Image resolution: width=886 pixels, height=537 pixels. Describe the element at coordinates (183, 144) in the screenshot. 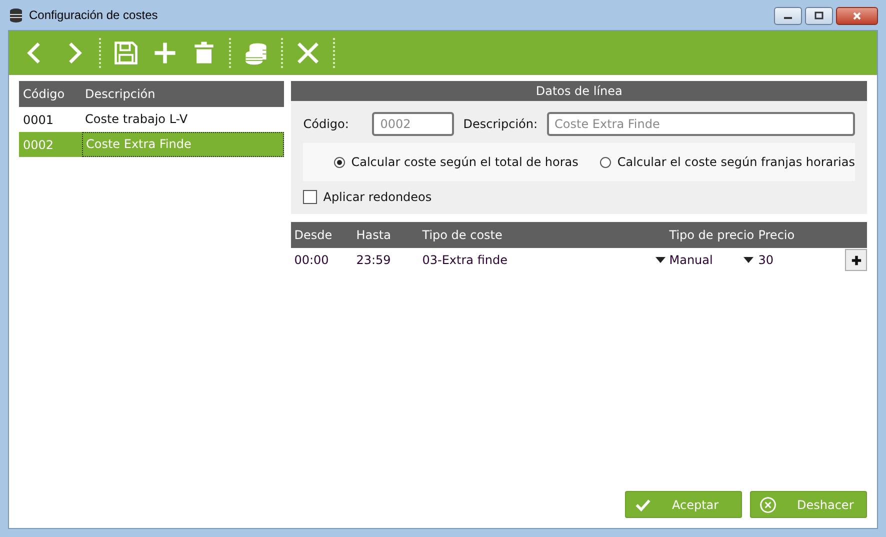

I see `description-cell: Coste Extra Finde` at that location.